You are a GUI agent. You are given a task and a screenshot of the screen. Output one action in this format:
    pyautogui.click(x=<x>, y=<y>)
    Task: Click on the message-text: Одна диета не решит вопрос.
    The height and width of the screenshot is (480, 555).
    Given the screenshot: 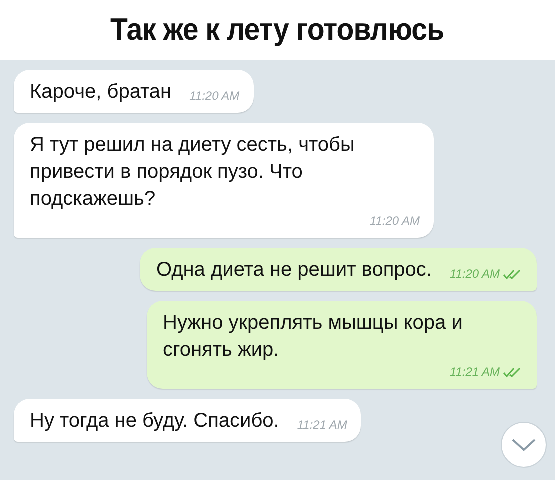 What is the action you would take?
    pyautogui.click(x=294, y=270)
    